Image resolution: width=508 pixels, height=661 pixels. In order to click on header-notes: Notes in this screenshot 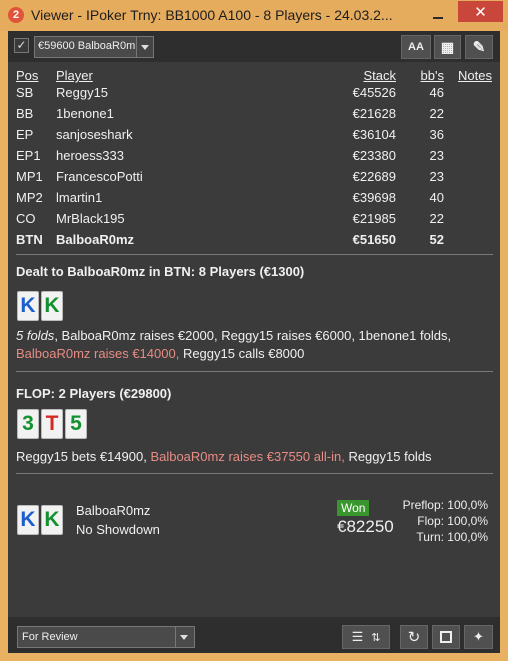, I will do `click(475, 75)`.